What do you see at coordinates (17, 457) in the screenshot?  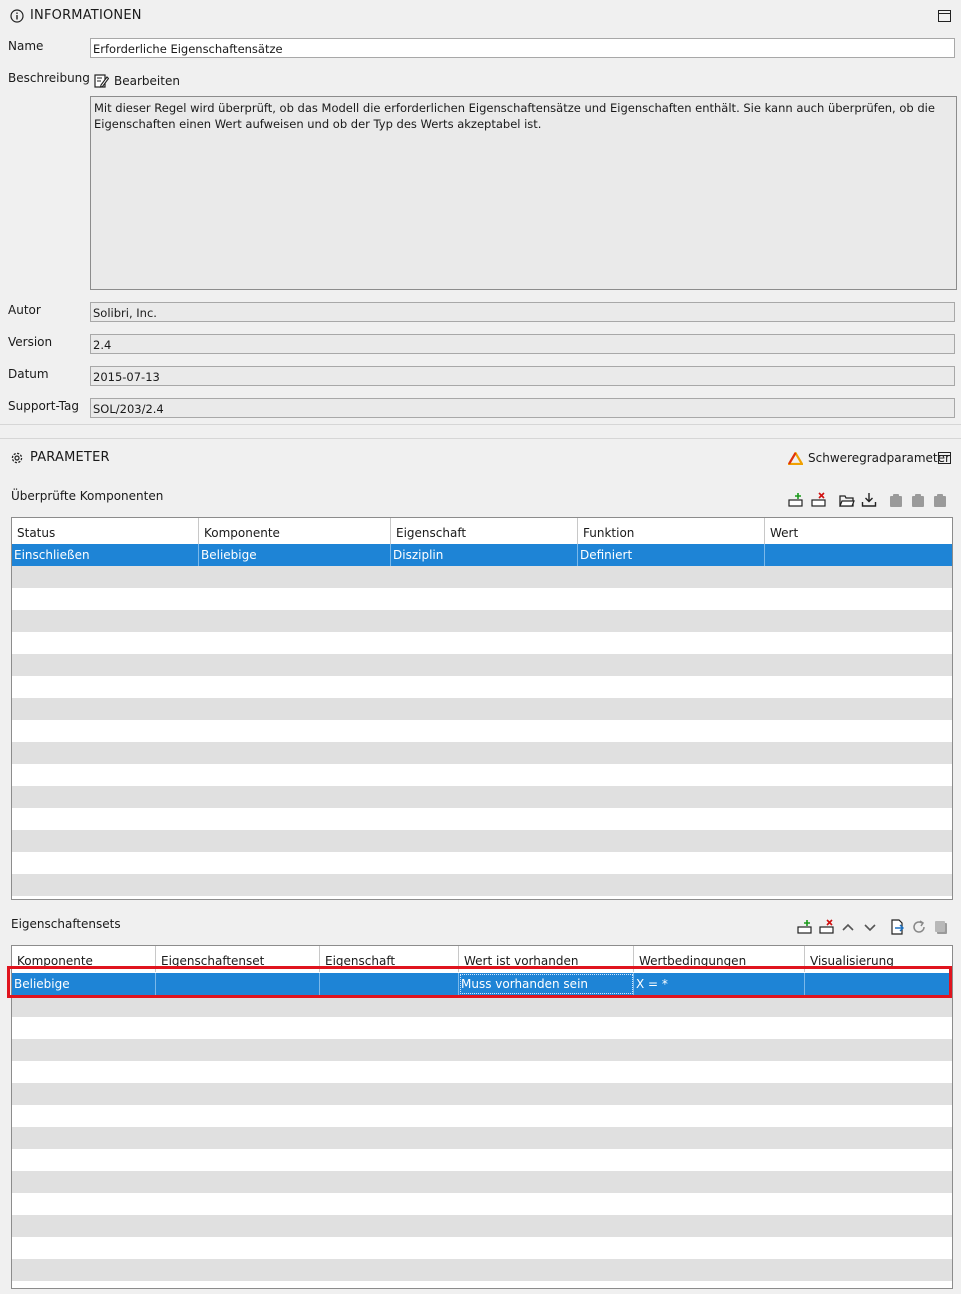 I see `gear-icon` at bounding box center [17, 457].